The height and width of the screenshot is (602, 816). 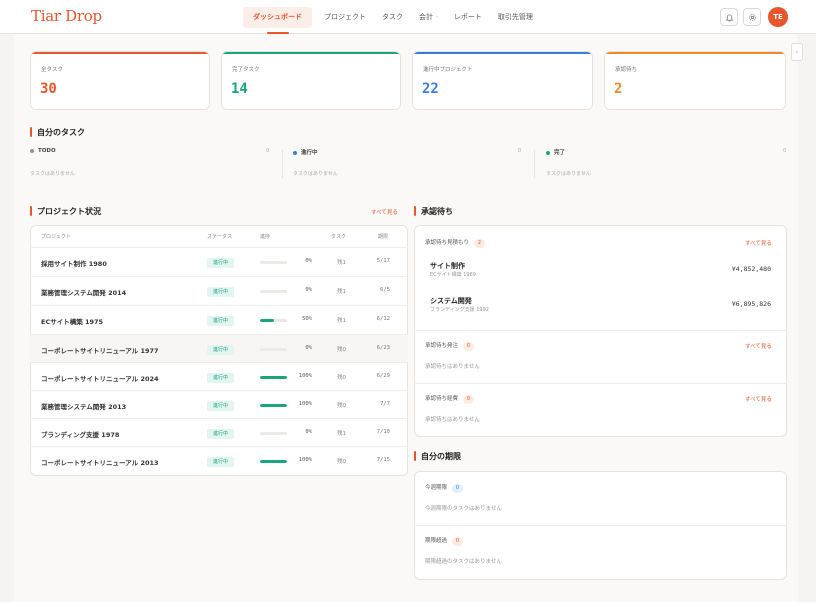 I want to click on task-column-todo: TODO 0 タスクはありません, so click(x=150, y=165).